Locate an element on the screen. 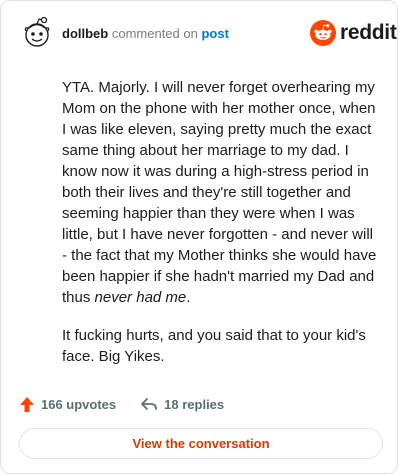 This screenshot has width=400, height=476. comment-stats: 166 upvotes 18 replies is located at coordinates (133, 404).